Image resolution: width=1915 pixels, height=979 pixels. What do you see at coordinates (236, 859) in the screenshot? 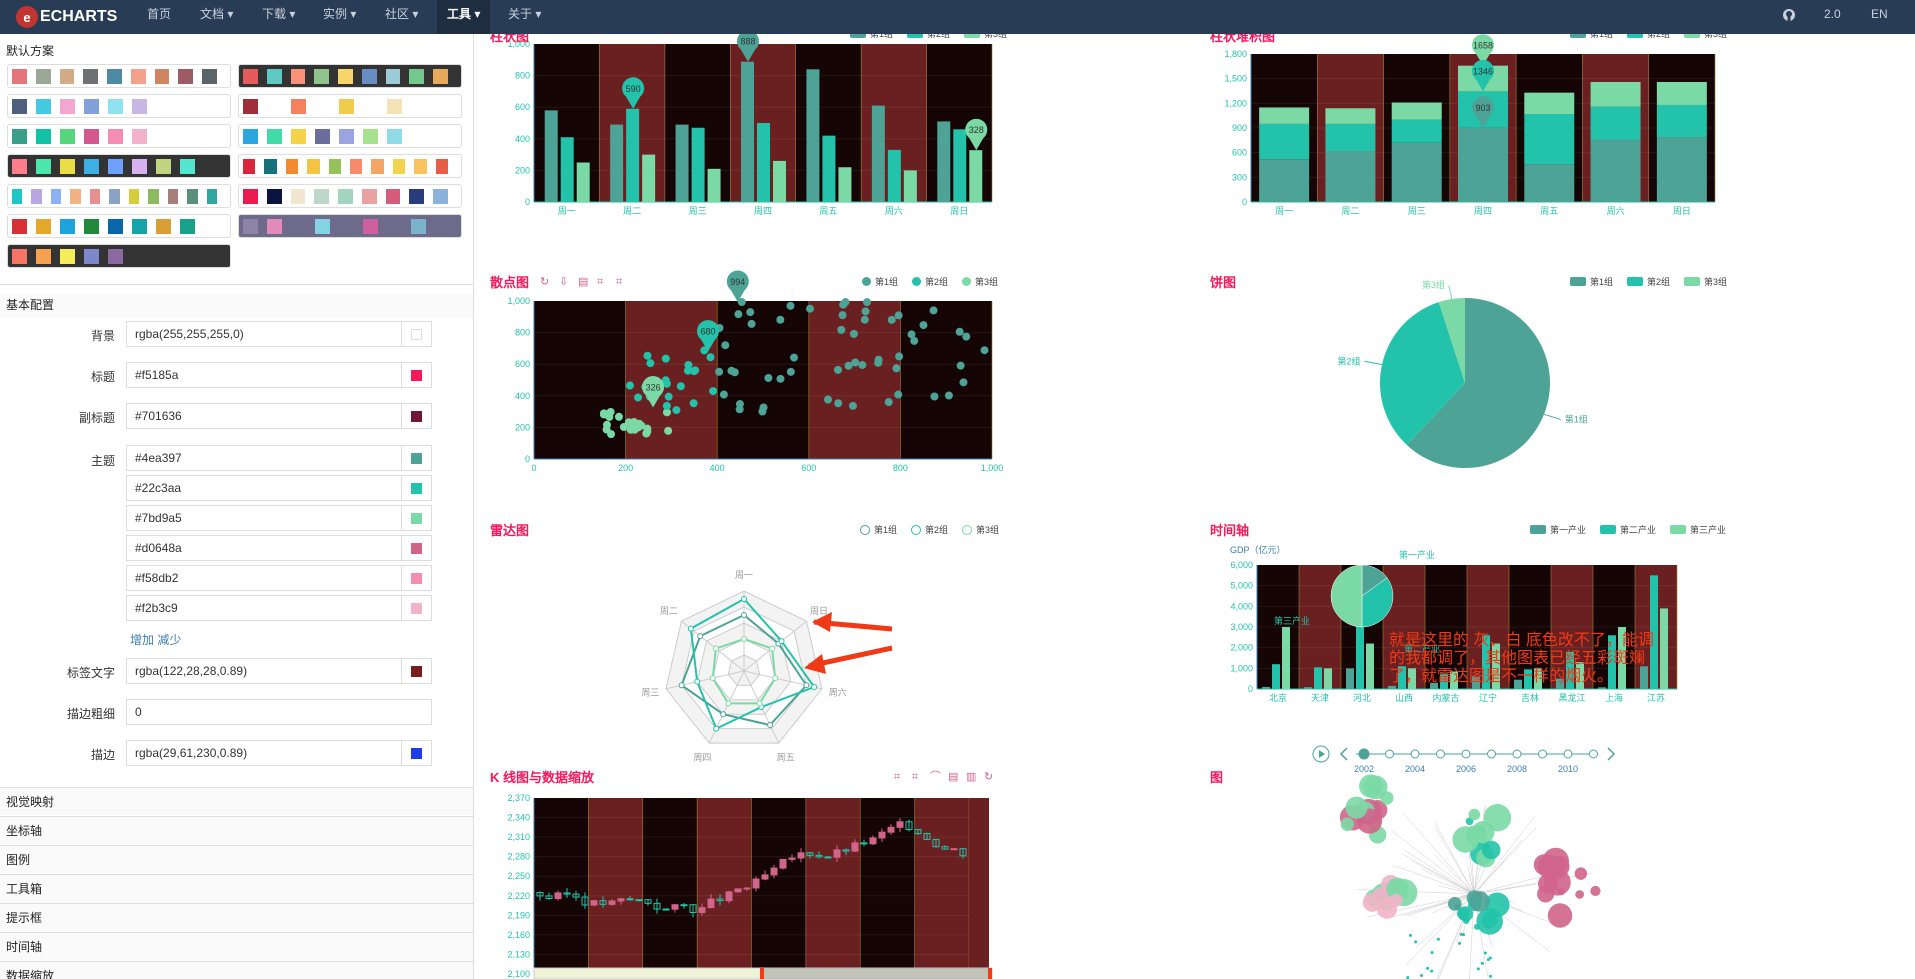
I see `accordion-item: 图例` at bounding box center [236, 859].